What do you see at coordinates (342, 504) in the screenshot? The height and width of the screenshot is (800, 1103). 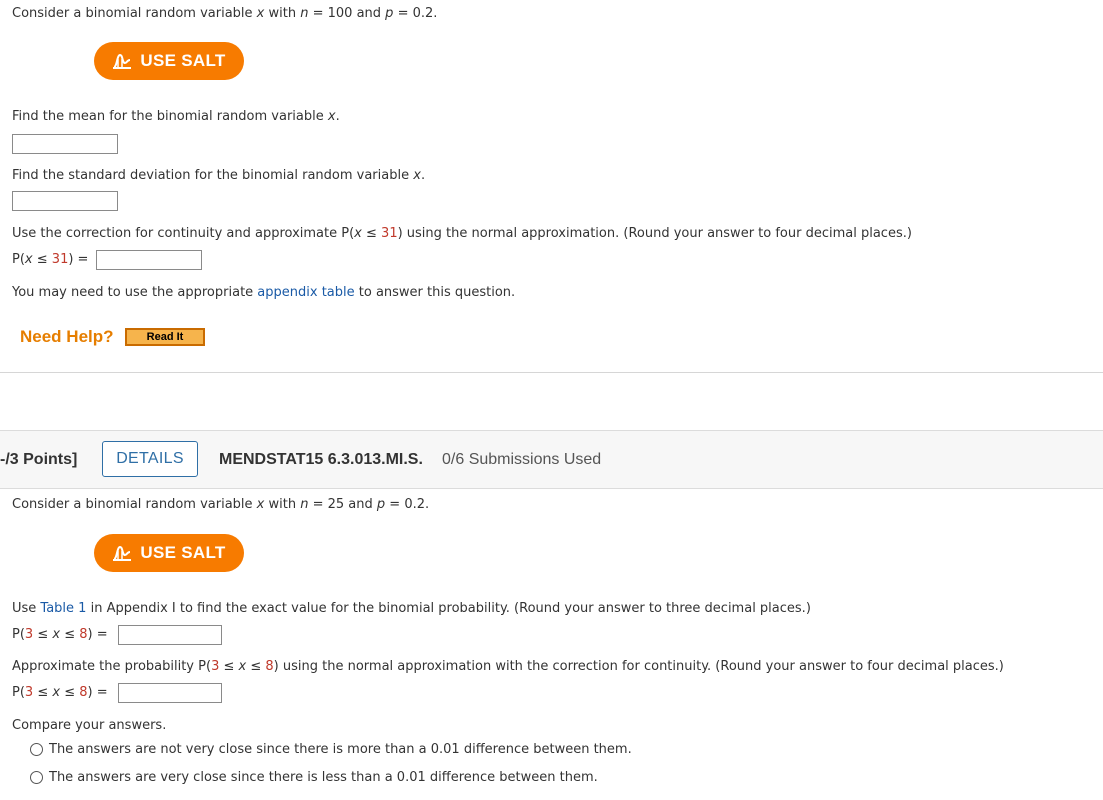 I see `n-value: = 25 and` at bounding box center [342, 504].